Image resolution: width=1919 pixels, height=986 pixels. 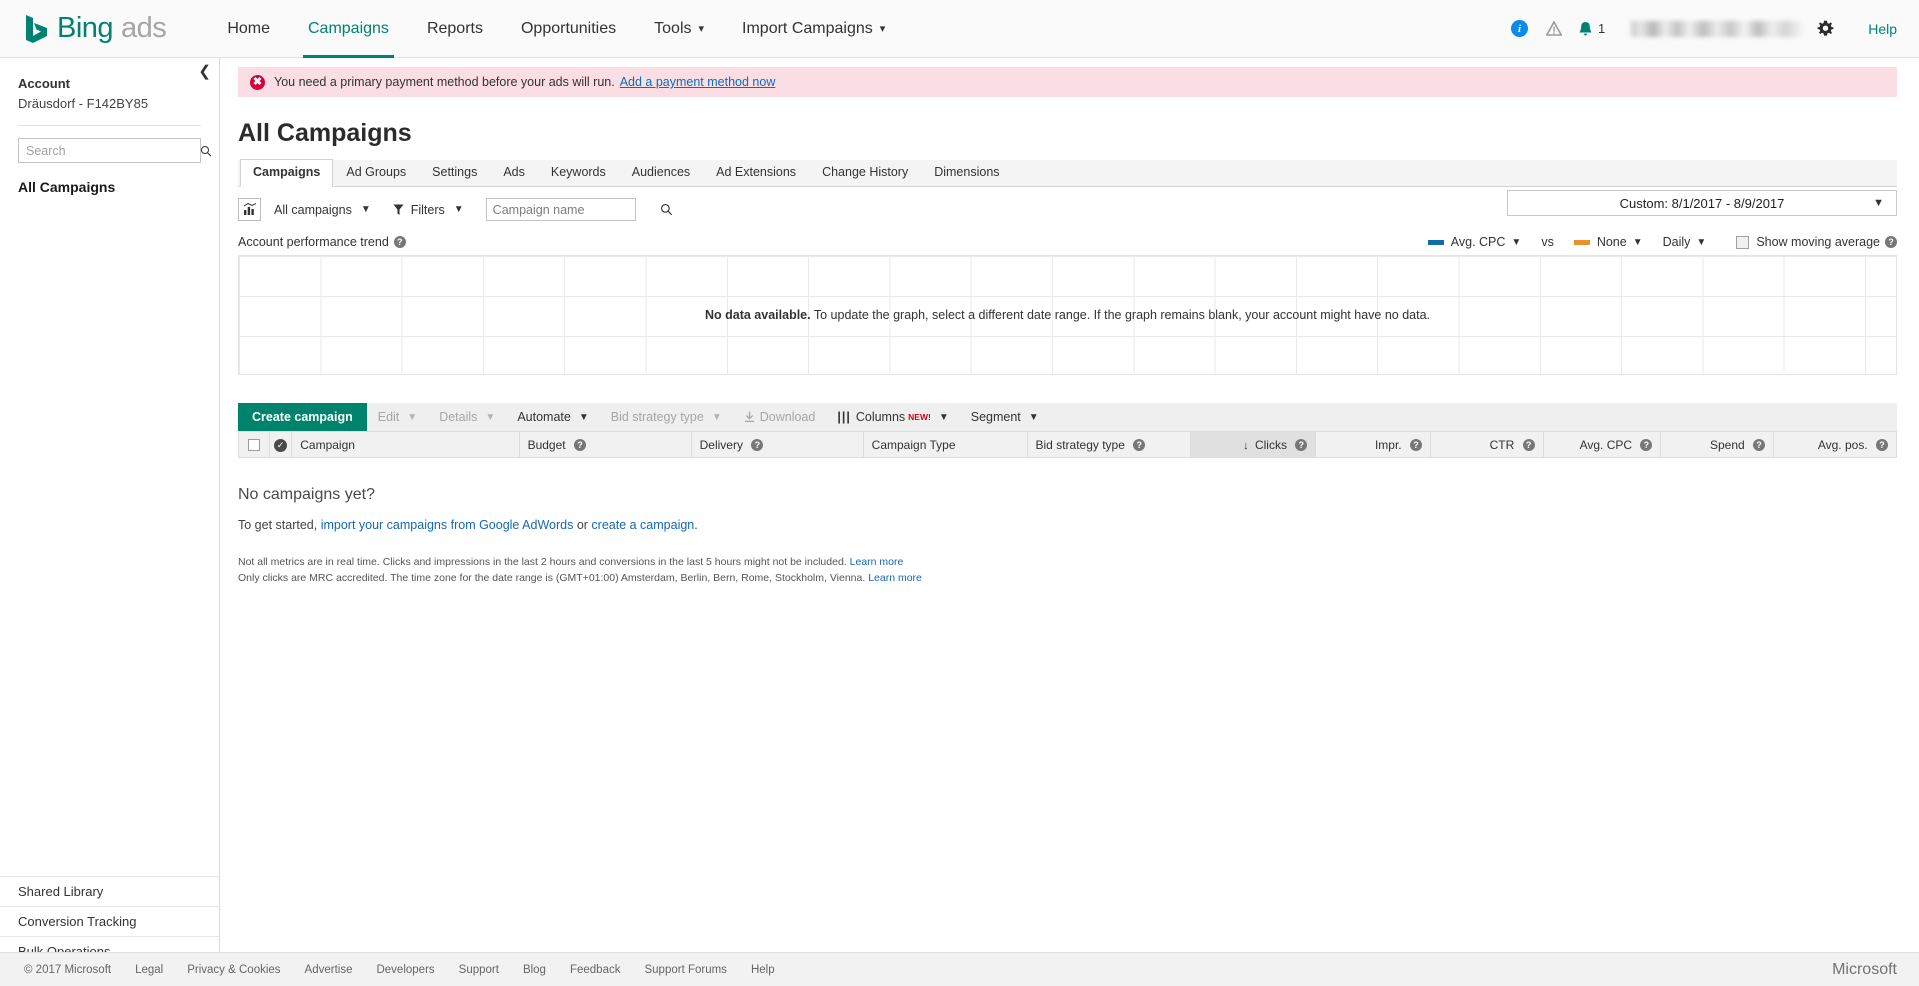 I want to click on select-all-header, so click(x=254, y=444).